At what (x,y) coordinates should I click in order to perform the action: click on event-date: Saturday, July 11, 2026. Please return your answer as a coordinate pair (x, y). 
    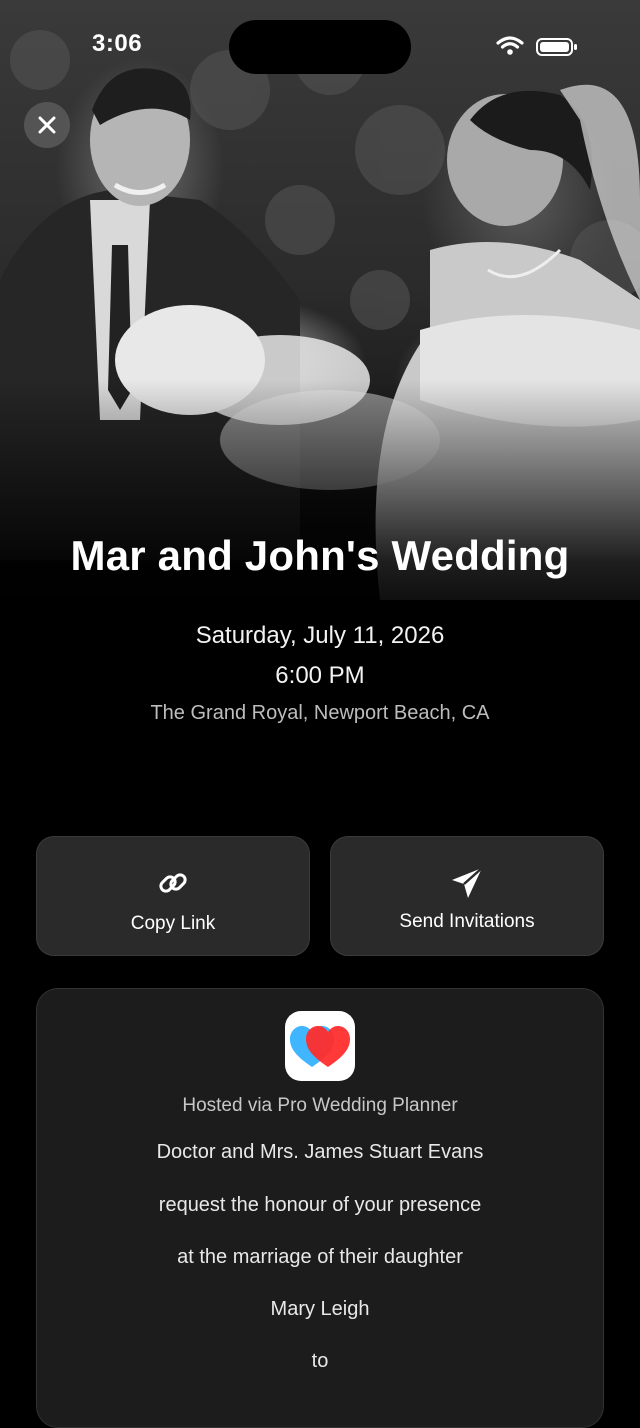
    Looking at the image, I should click on (320, 635).